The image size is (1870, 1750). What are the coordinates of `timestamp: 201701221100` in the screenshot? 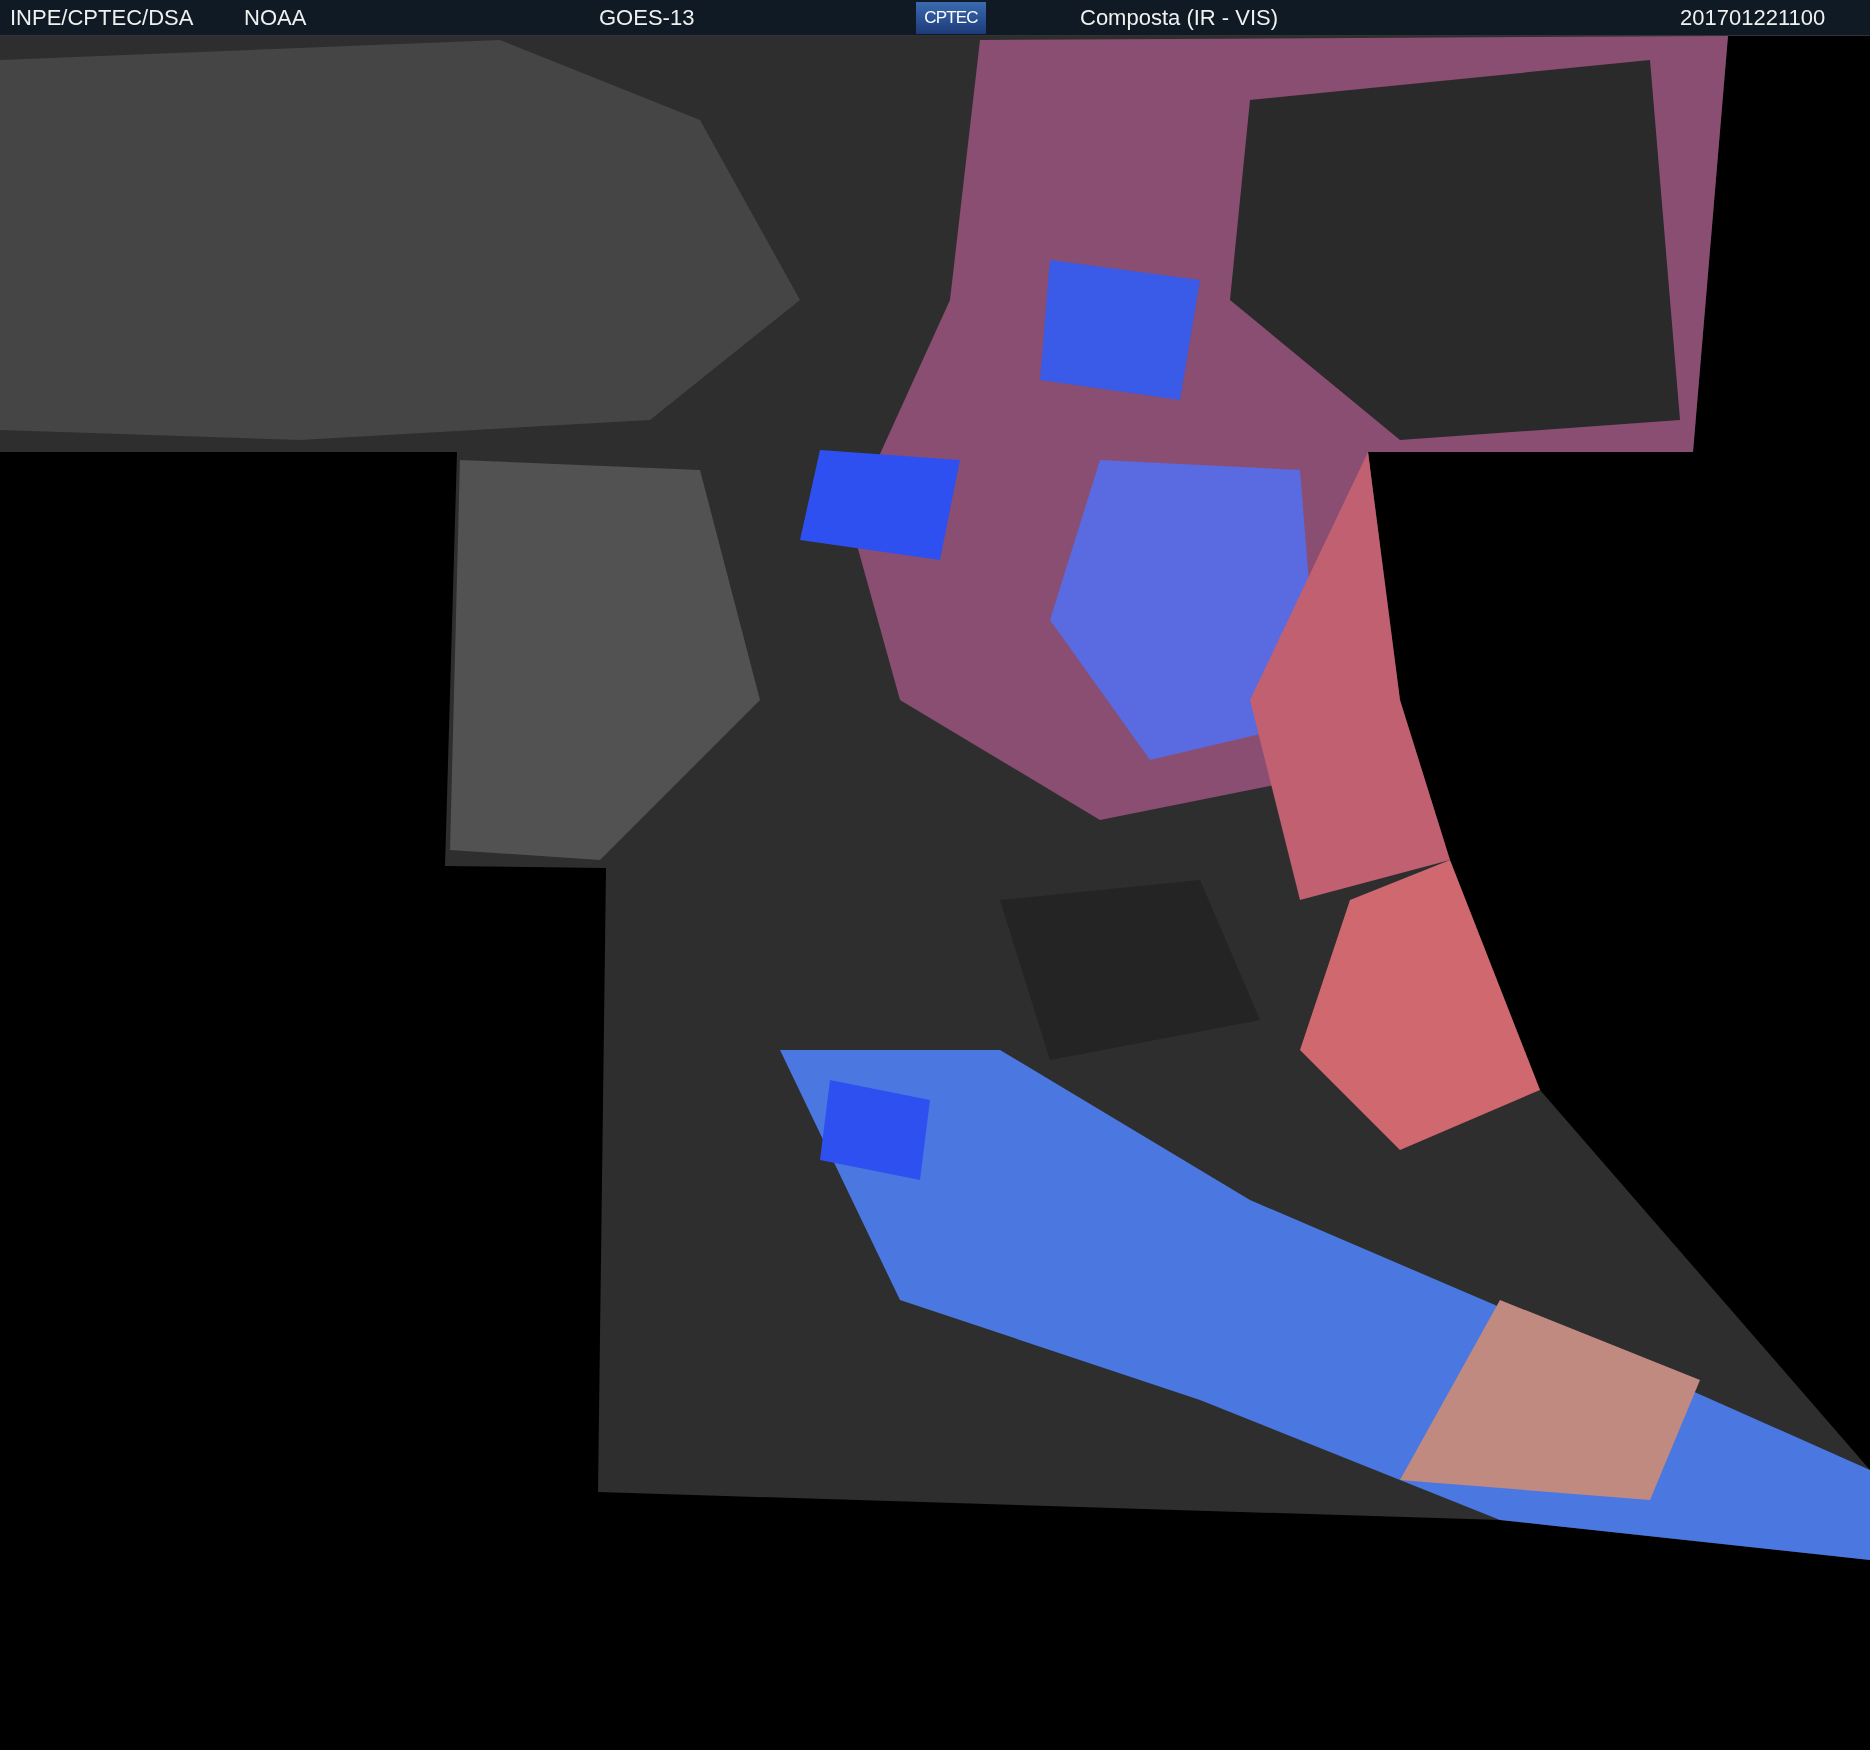 It's located at (1753, 18).